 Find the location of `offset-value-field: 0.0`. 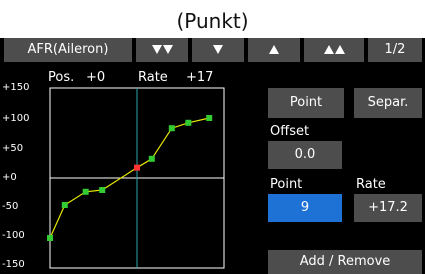

offset-value-field: 0.0 is located at coordinates (305, 155).